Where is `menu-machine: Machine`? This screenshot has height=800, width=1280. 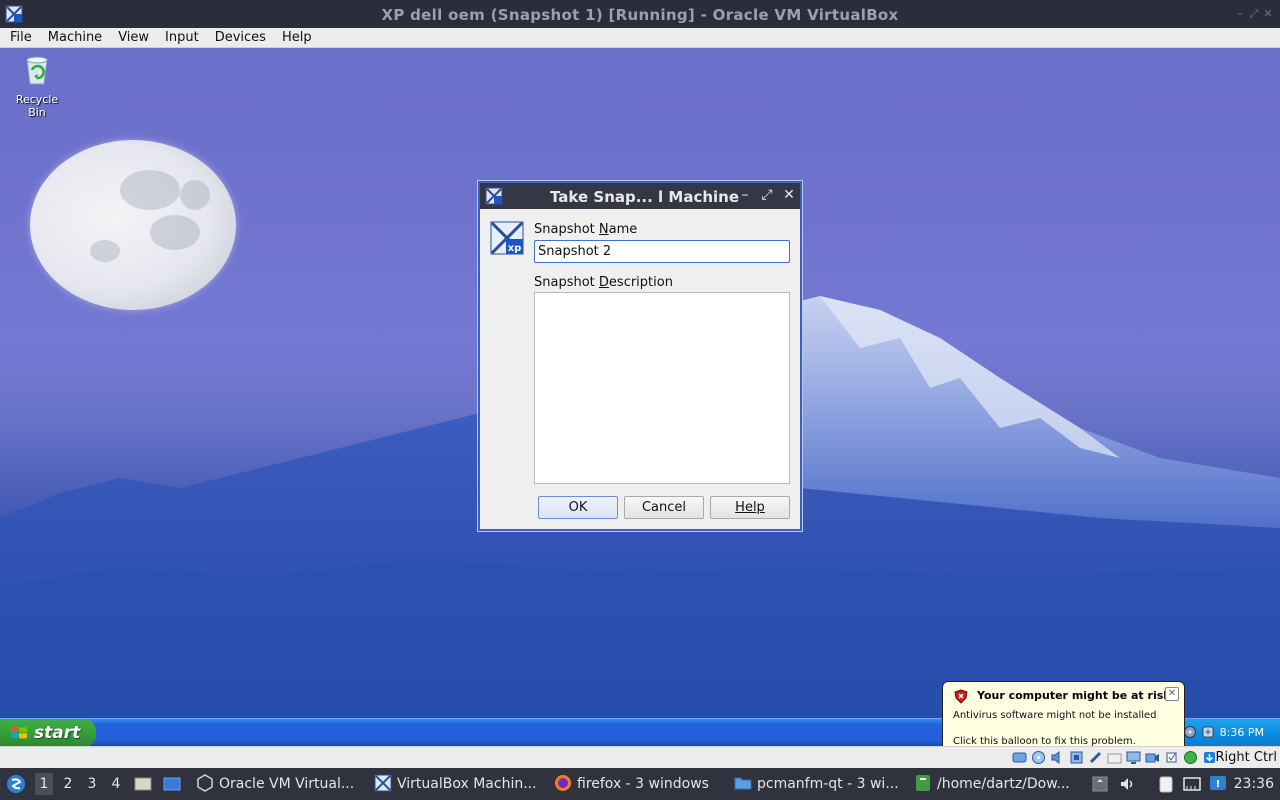
menu-machine: Machine is located at coordinates (75, 37).